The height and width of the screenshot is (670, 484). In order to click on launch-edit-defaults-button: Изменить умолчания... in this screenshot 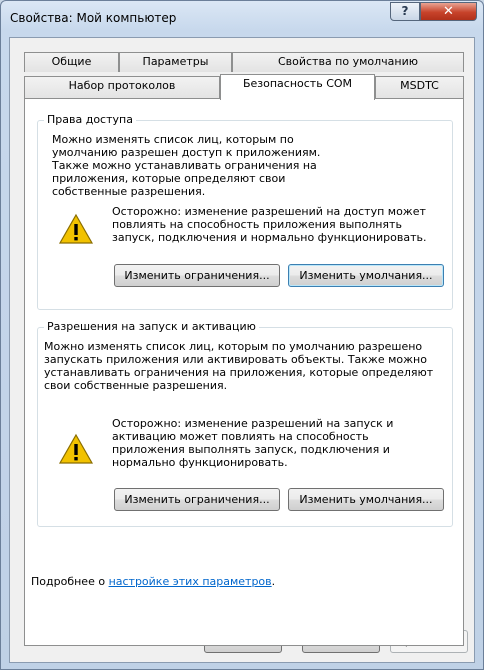, I will do `click(366, 499)`.